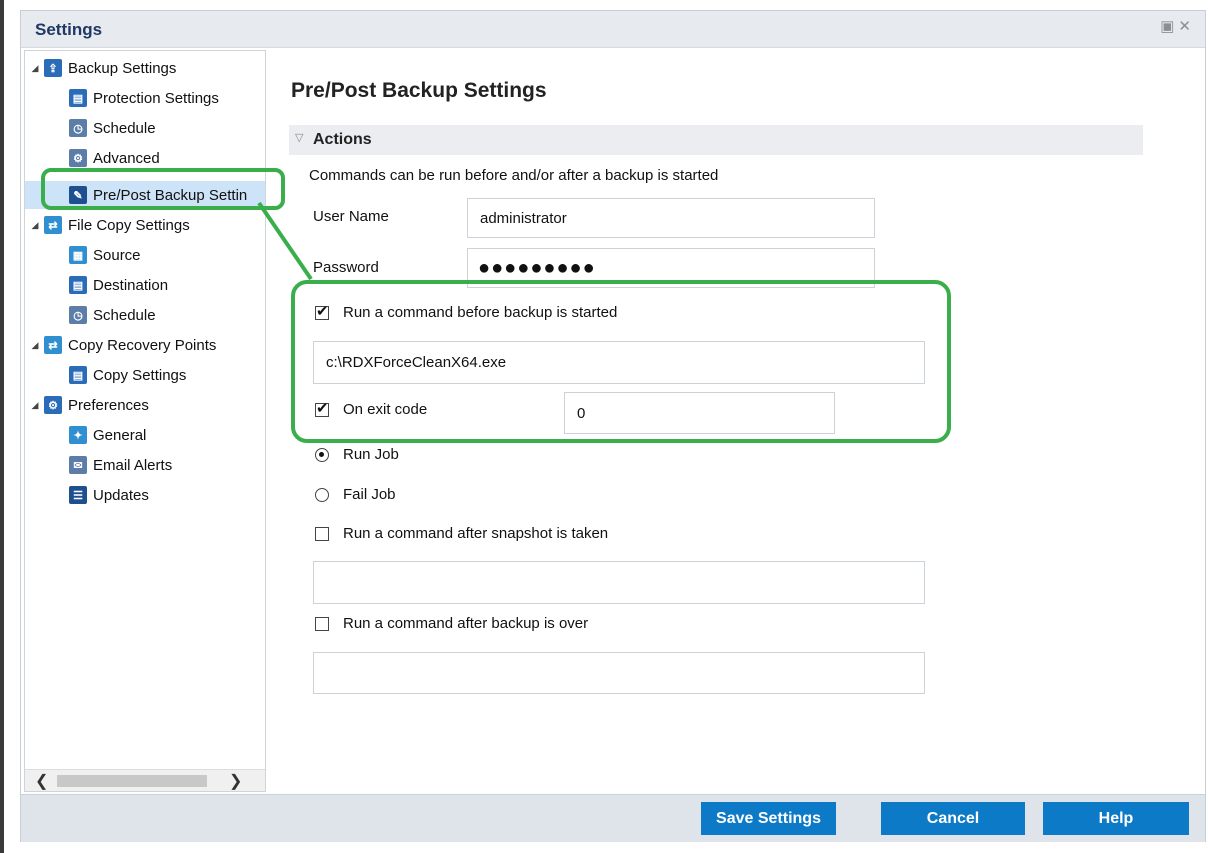 This screenshot has width=1208, height=853. Describe the element at coordinates (2, 426) in the screenshot. I see `background-edge` at that location.